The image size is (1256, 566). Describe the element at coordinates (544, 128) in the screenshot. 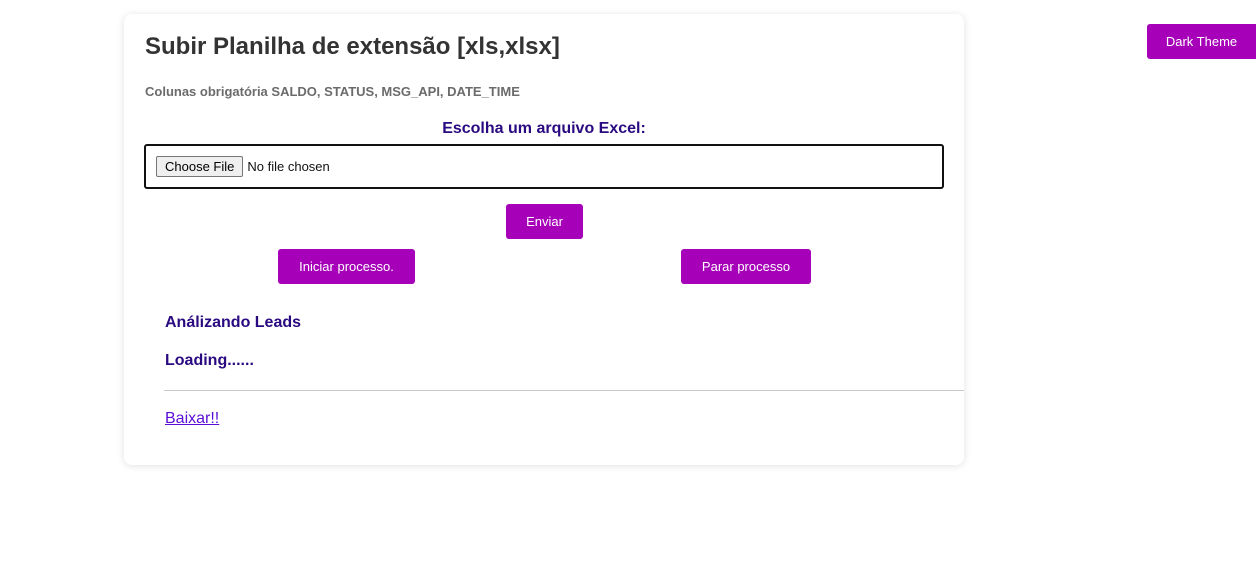

I see `file-input-label: Escolha um arquivo Excel:` at that location.